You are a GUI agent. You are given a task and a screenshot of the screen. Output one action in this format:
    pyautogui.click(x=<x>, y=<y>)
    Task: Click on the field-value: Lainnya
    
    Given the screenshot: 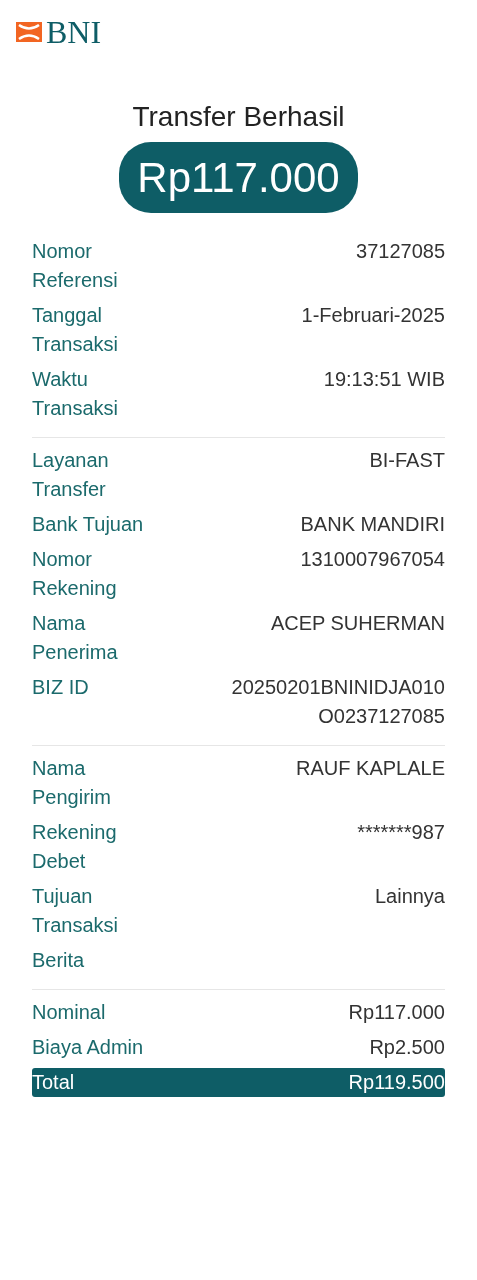 What is the action you would take?
    pyautogui.click(x=409, y=896)
    